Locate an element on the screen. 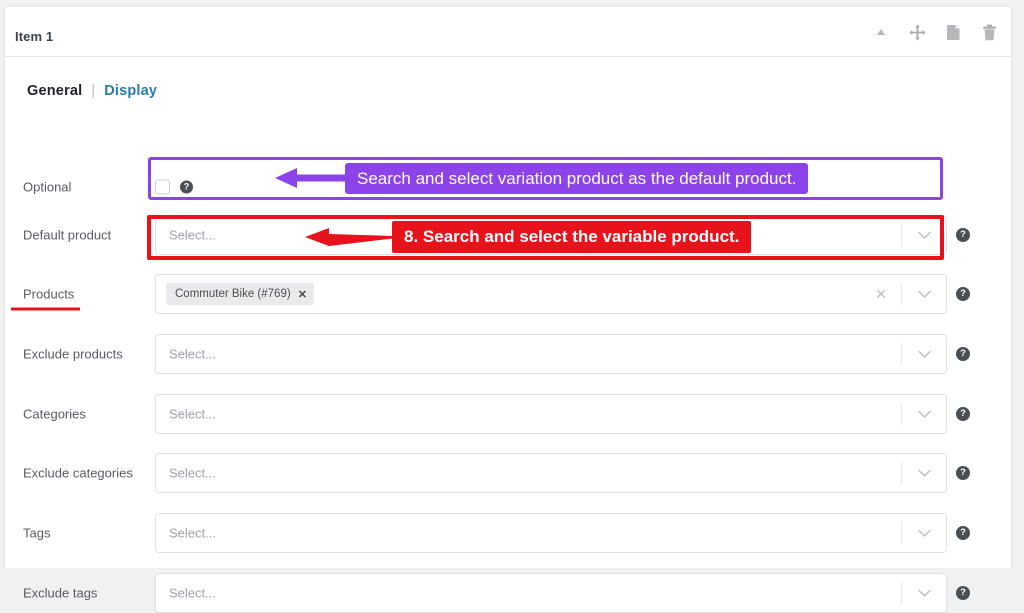 Image resolution: width=1024 pixels, height=613 pixels. help-icon-products: ? is located at coordinates (963, 294).